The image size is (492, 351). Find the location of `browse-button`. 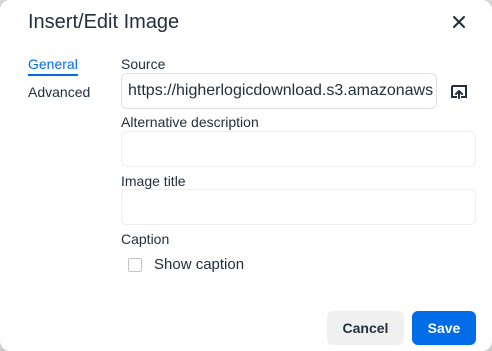

browse-button is located at coordinates (459, 91).